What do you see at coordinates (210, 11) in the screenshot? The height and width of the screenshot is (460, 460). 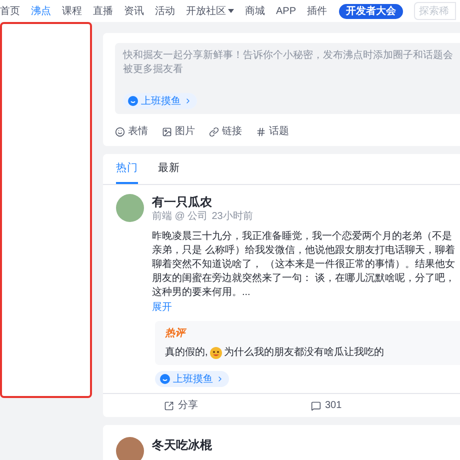 I see `nav-link: 开放社区` at bounding box center [210, 11].